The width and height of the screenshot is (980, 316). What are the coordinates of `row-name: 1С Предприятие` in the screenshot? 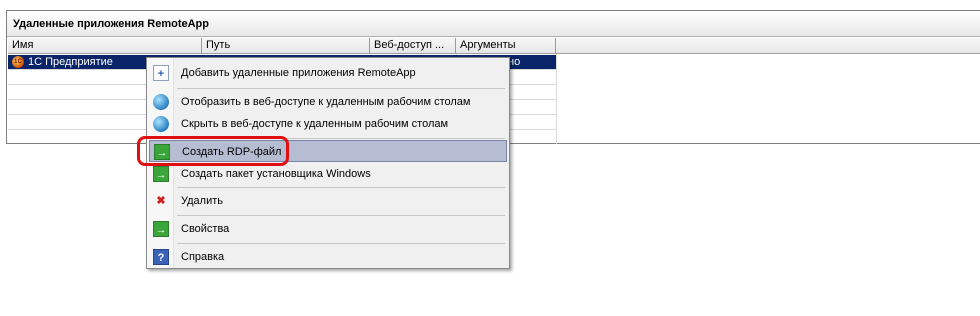 It's located at (70, 62).